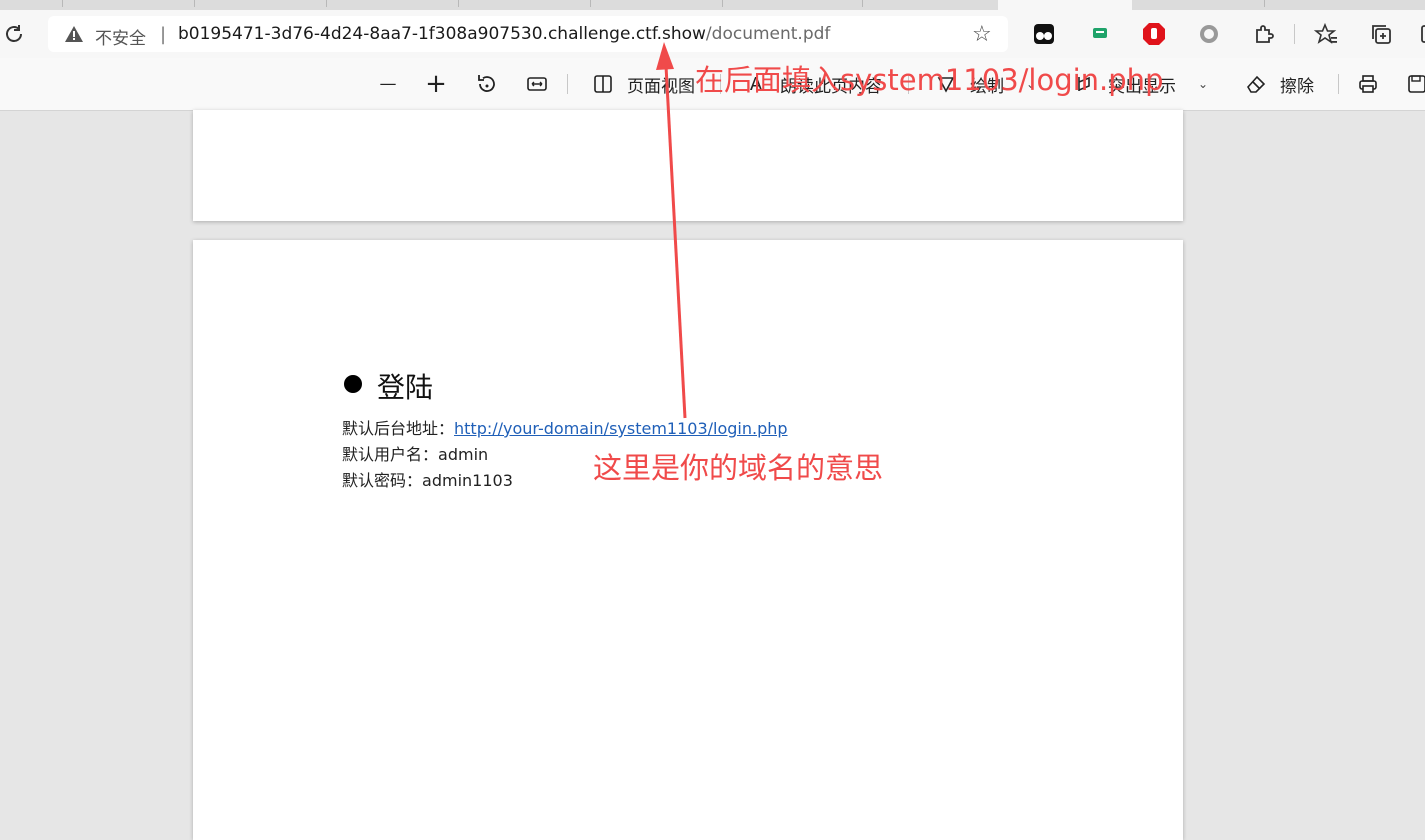 The image size is (1425, 840). What do you see at coordinates (738, 468) in the screenshot?
I see `annotation-middle-note: 这里是你的域名的意思` at bounding box center [738, 468].